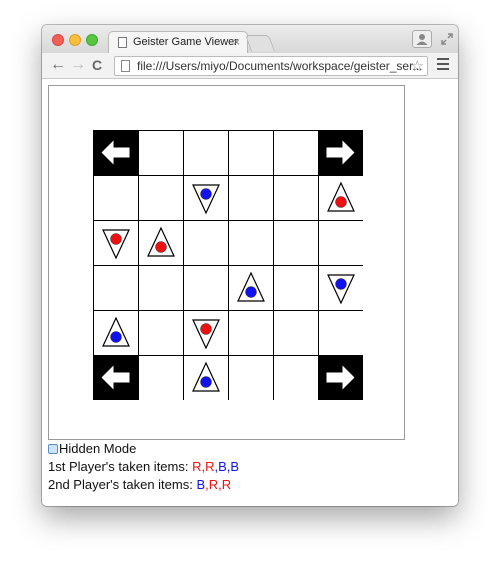 Image resolution: width=500 pixels, height=565 pixels. I want to click on player2-taken-items: B,R,R, so click(213, 484).